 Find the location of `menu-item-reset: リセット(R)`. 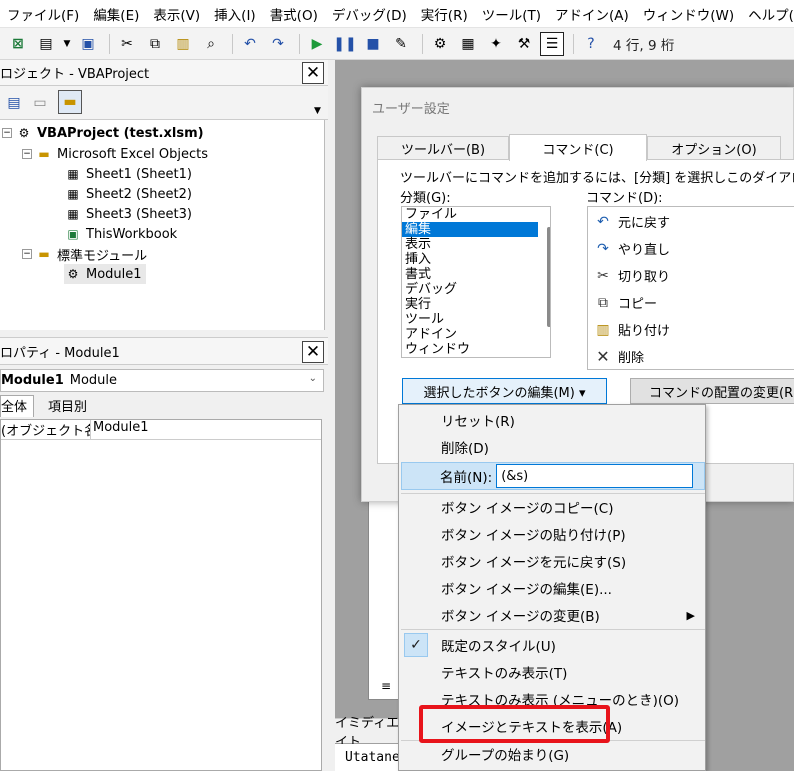

menu-item-reset: リセット(R) is located at coordinates (553, 420).